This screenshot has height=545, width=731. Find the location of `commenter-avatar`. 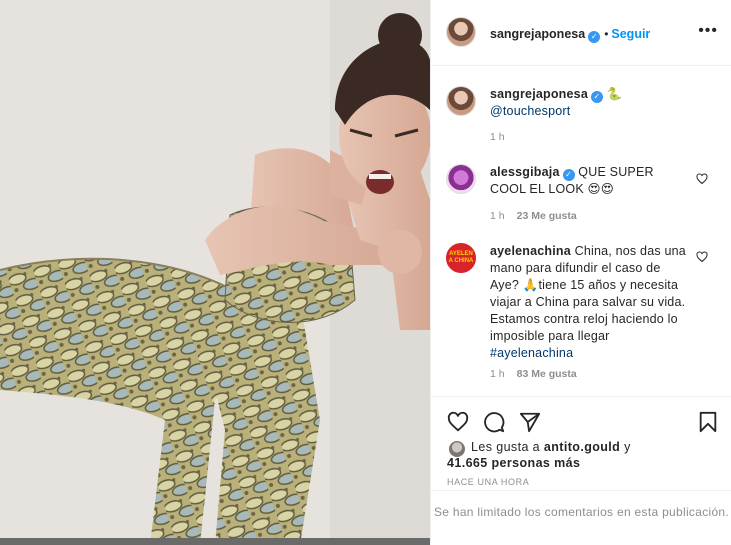

commenter-avatar is located at coordinates (461, 179).